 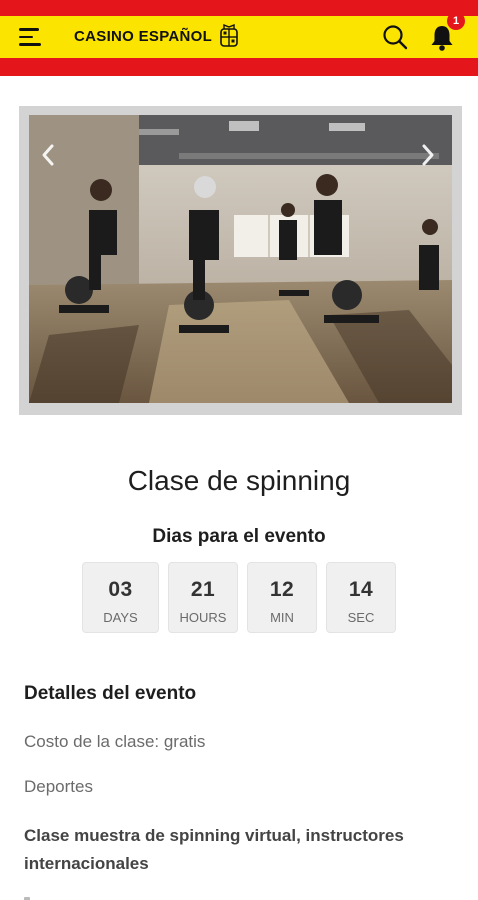 I want to click on carousel-indicator, so click(x=143, y=513).